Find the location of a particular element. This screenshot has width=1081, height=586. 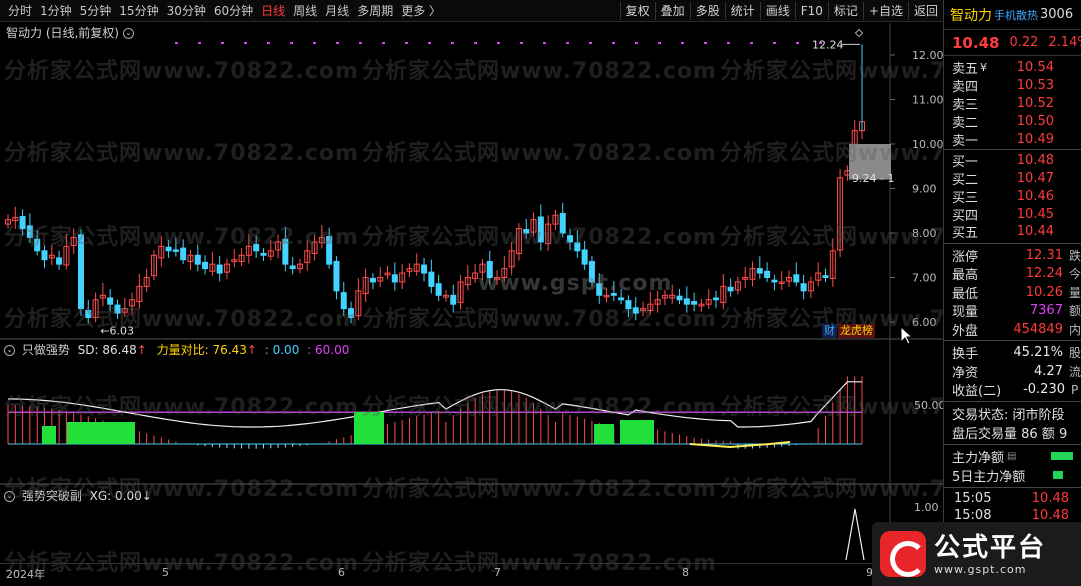

indicator2-name: 强势突破副 is located at coordinates (52, 496).